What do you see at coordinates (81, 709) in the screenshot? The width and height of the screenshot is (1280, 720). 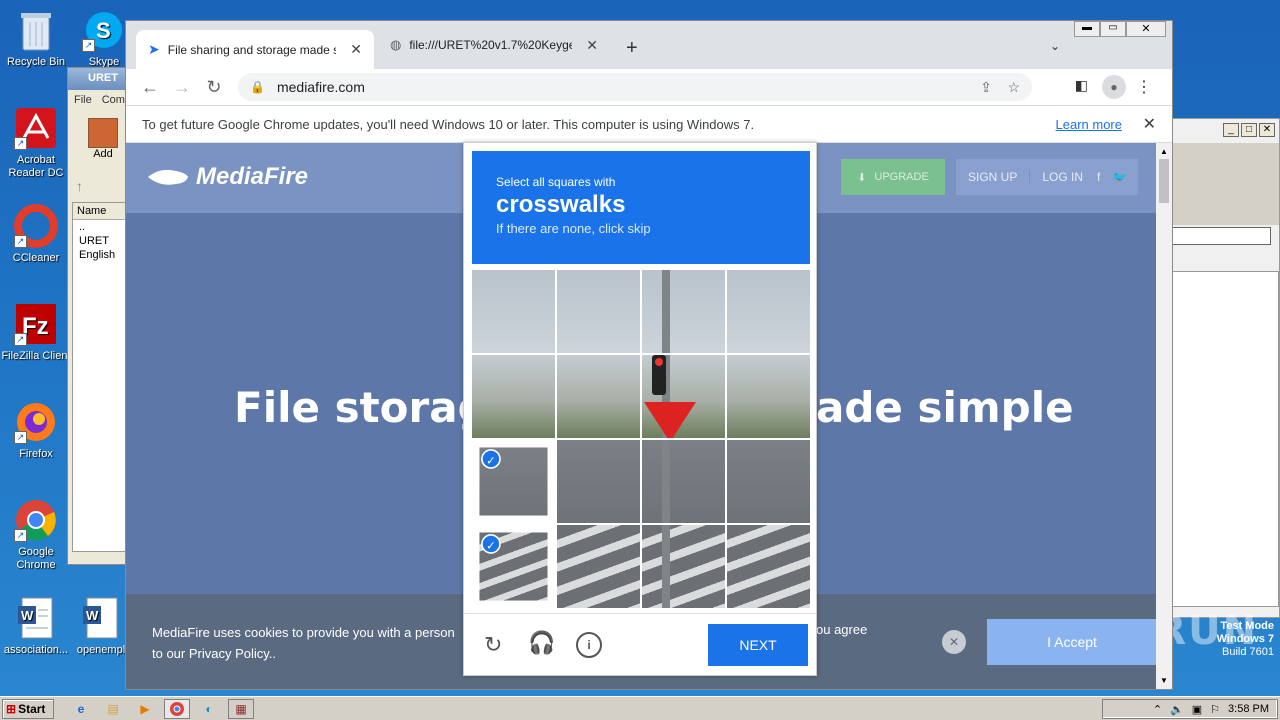 I see `ie-taskbar-icon: e` at bounding box center [81, 709].